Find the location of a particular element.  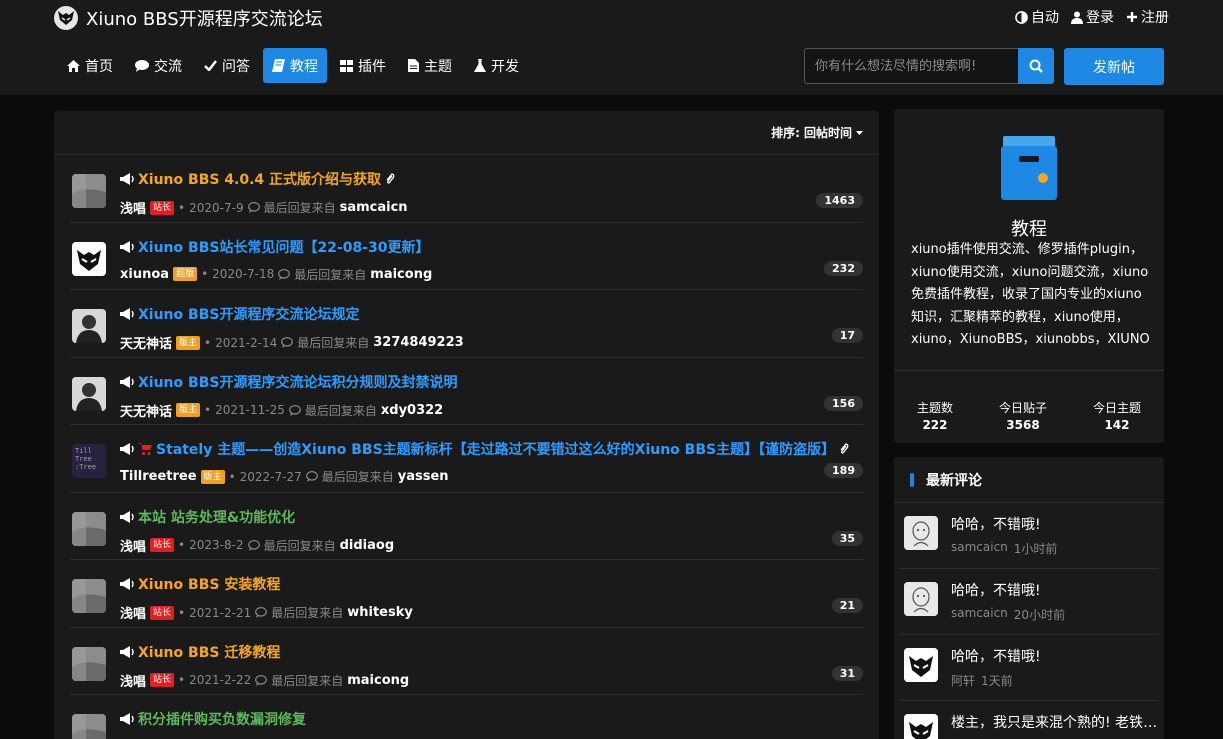

avatar: Till Tree :Tree is located at coordinates (89, 461).